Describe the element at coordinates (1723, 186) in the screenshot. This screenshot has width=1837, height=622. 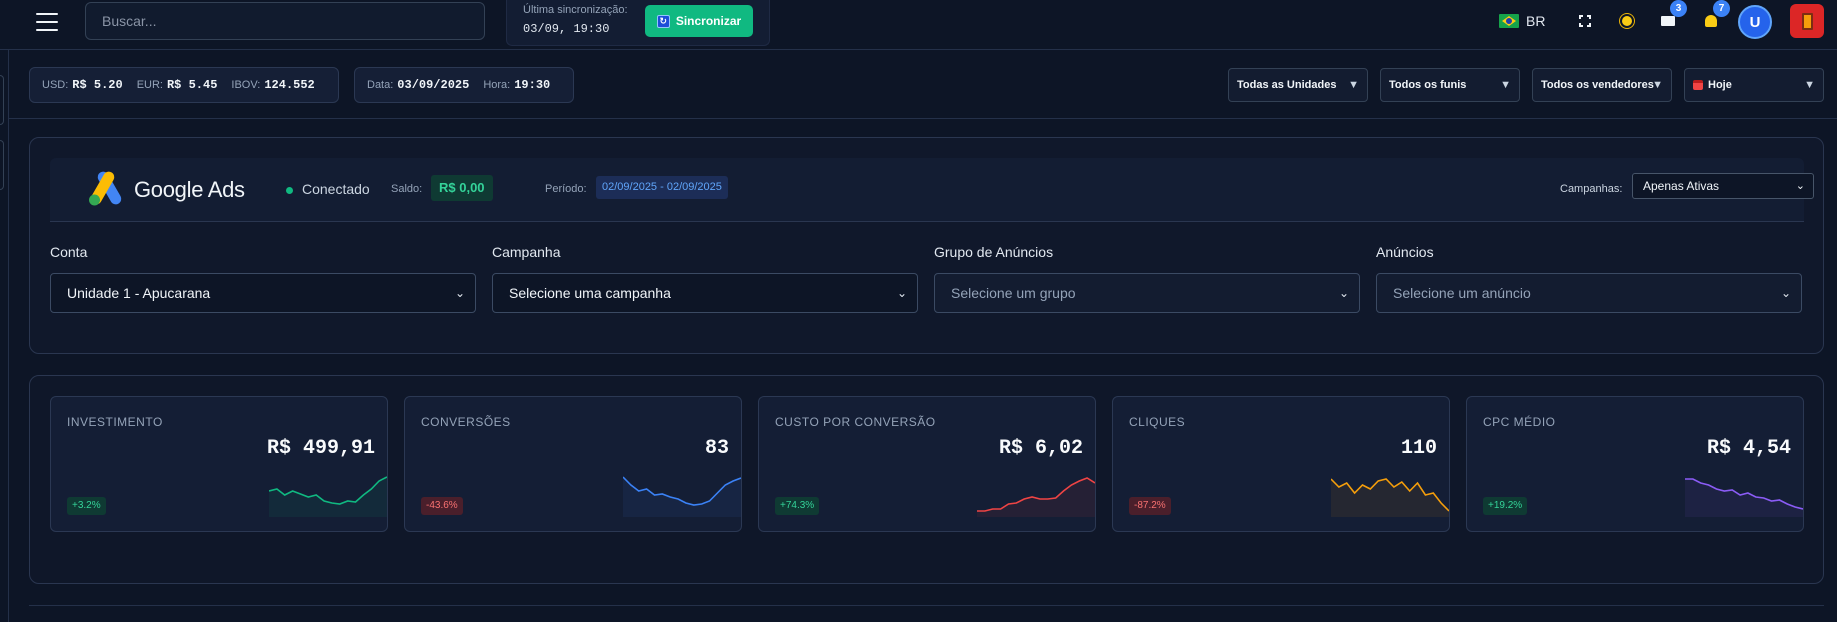
I see `campanhas-select: Apenas Ativas ⌄` at that location.